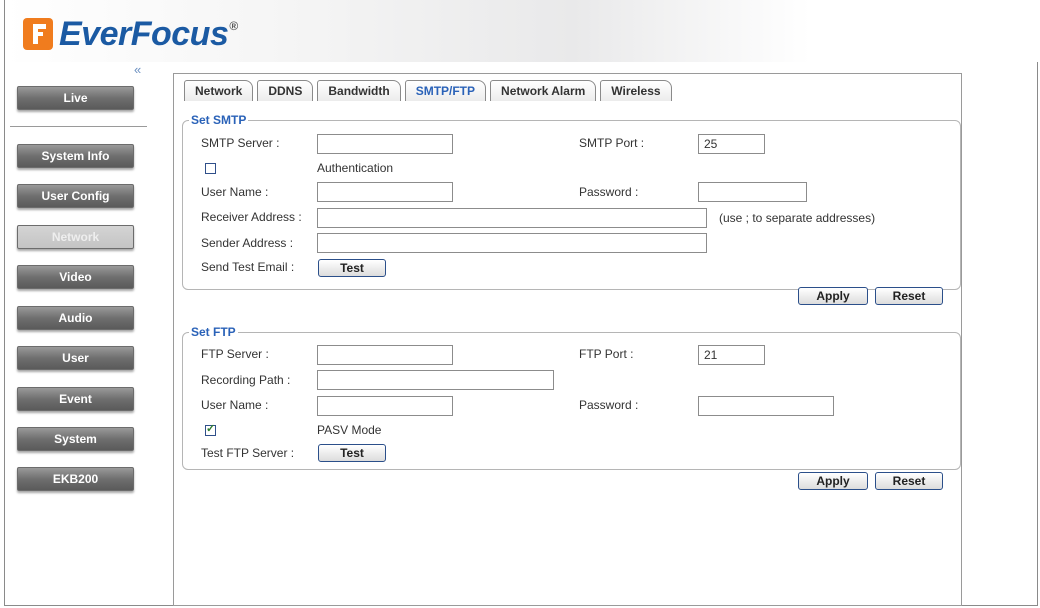 This screenshot has width=1040, height=608. Describe the element at coordinates (385, 144) in the screenshot. I see `smtp-server-input` at that location.